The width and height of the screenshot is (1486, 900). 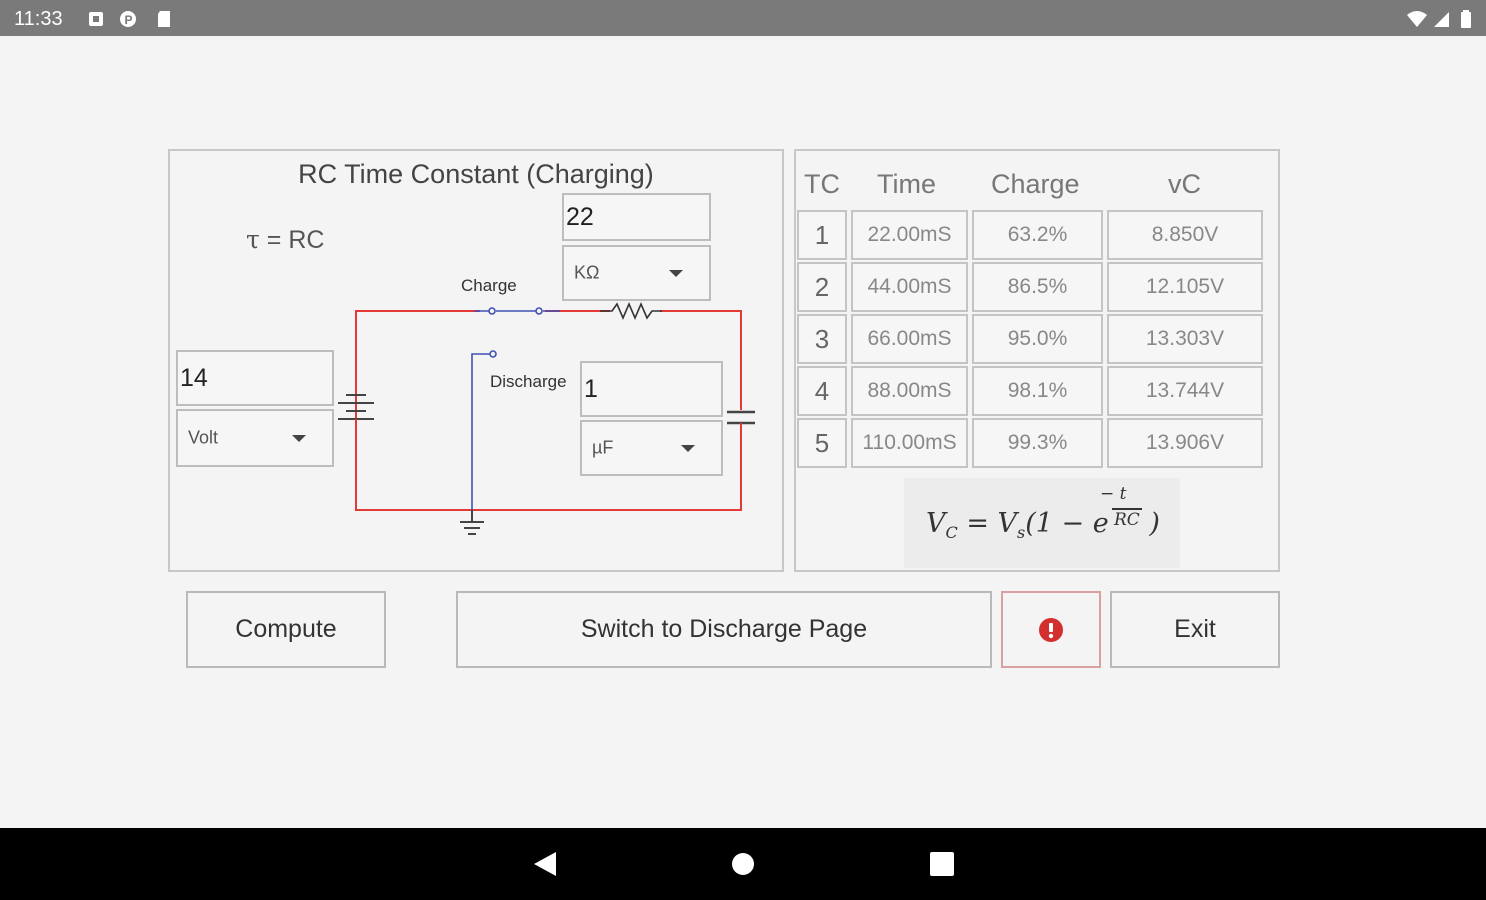 What do you see at coordinates (1037, 287) in the screenshot?
I see `table-cell-charge: 86.5%` at bounding box center [1037, 287].